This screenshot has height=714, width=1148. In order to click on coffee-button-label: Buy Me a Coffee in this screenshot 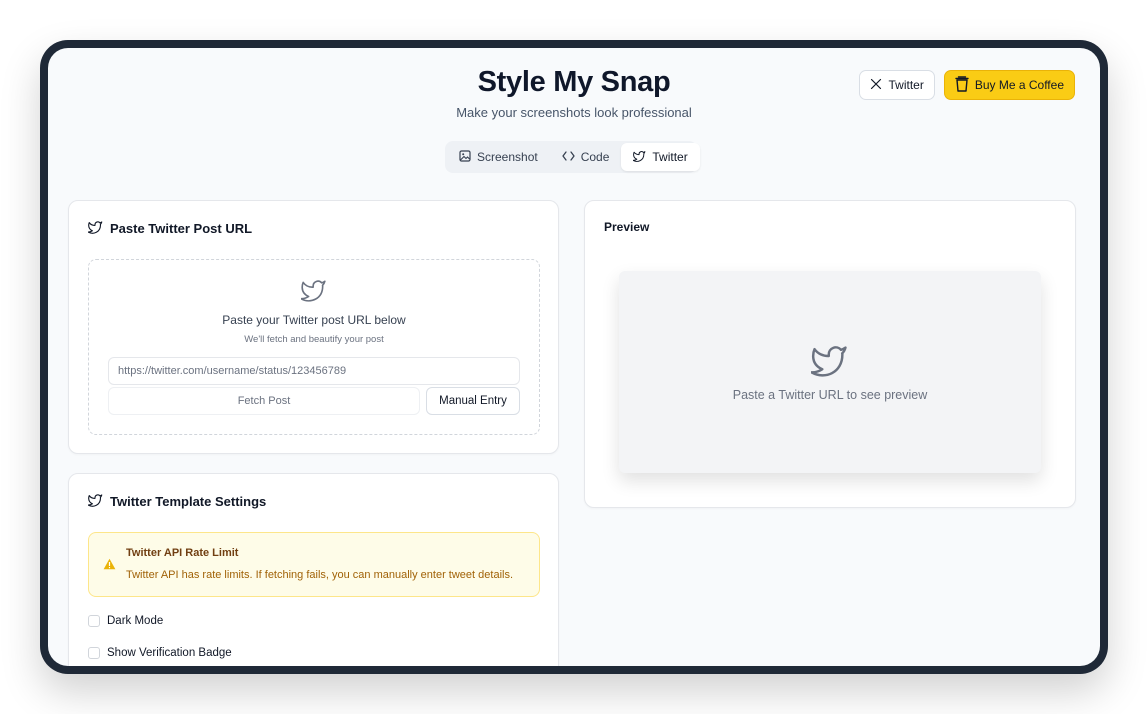, I will do `click(1019, 85)`.